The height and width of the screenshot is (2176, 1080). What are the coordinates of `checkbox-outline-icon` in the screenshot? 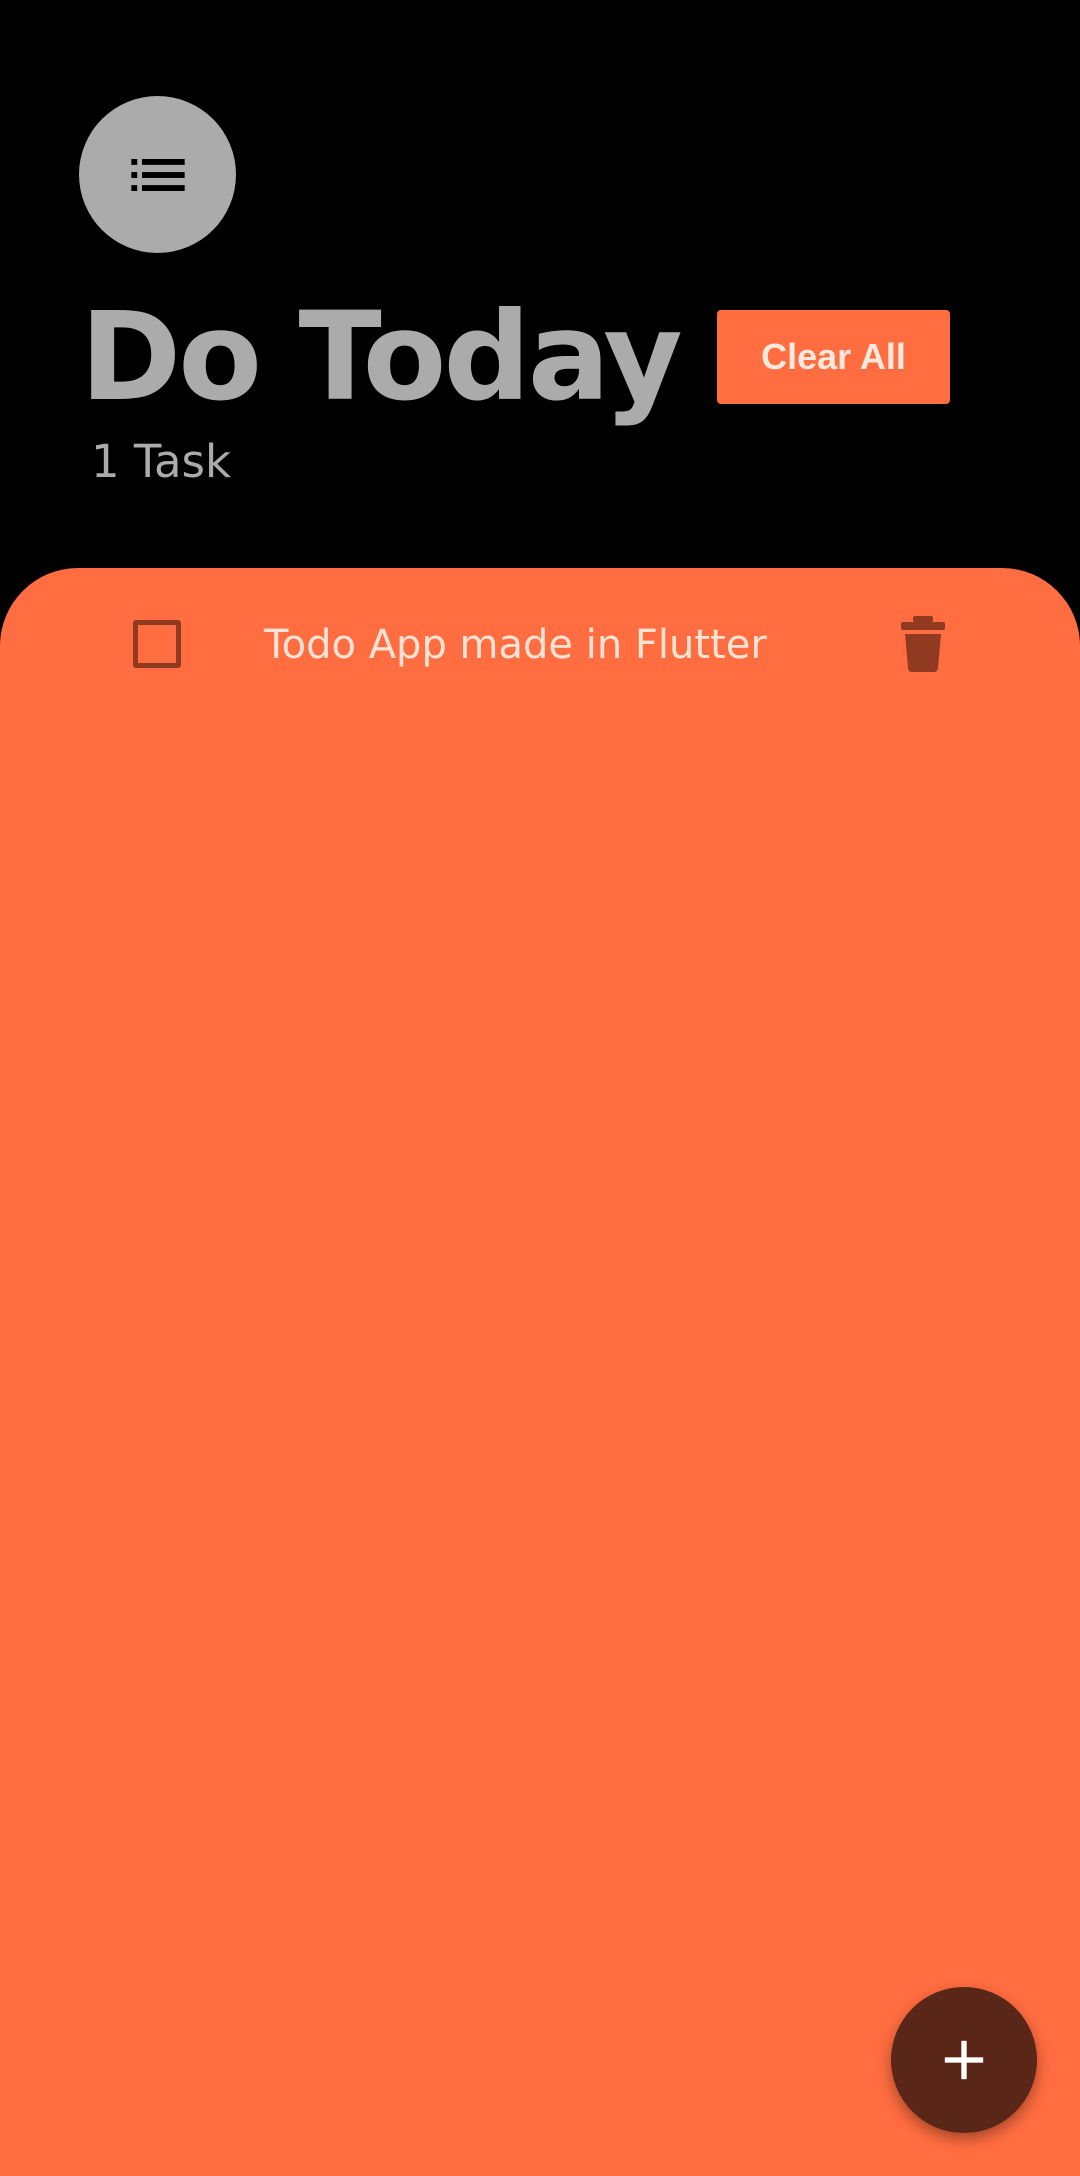 It's located at (157, 644).